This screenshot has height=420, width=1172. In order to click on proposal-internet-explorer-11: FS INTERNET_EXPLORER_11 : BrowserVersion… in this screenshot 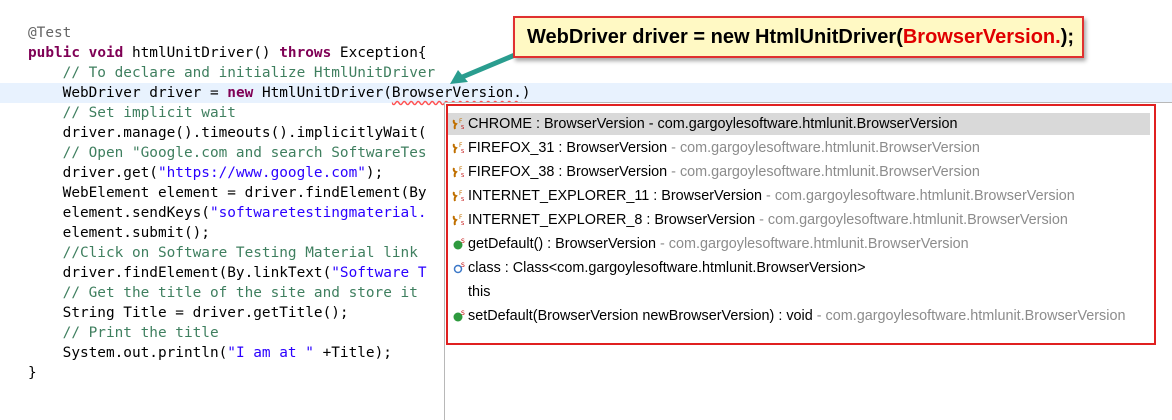, I will do `click(799, 196)`.